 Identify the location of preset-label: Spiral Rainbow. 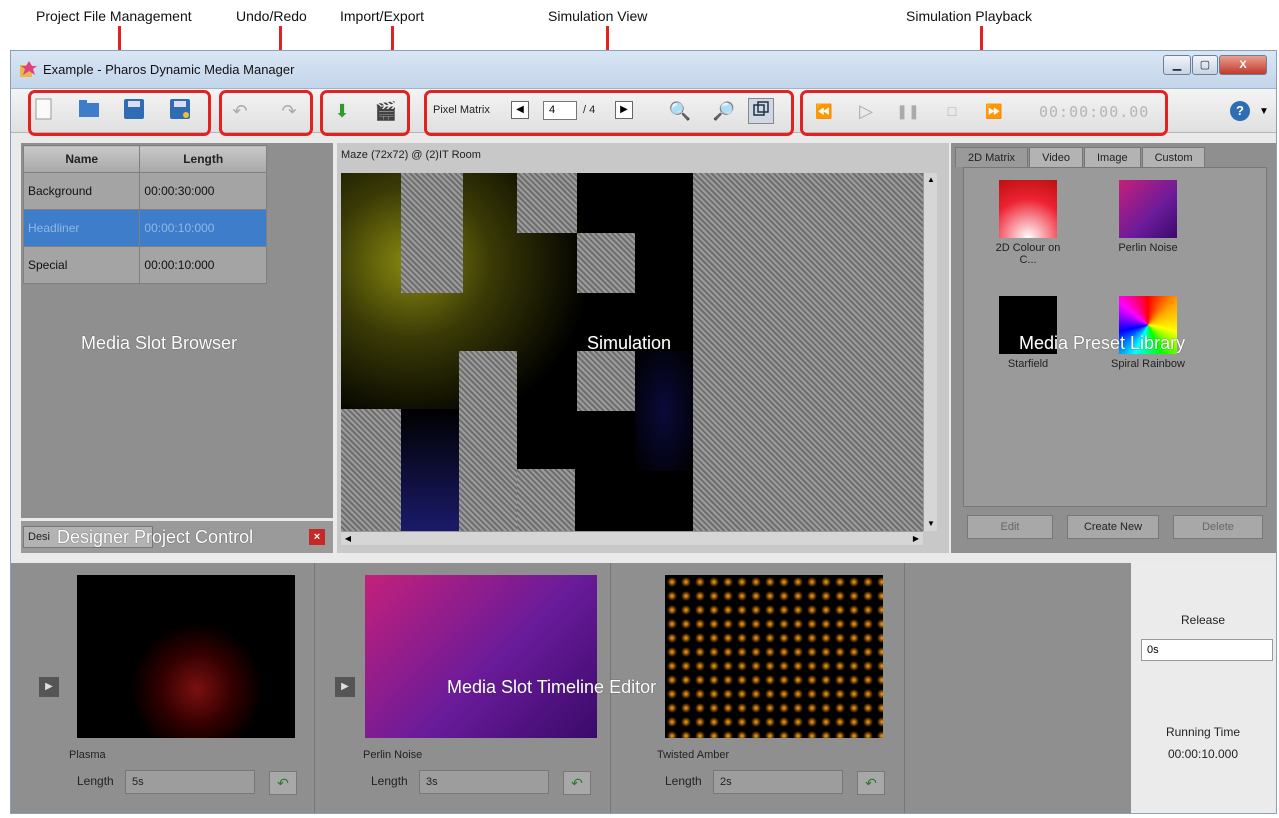
(1148, 364).